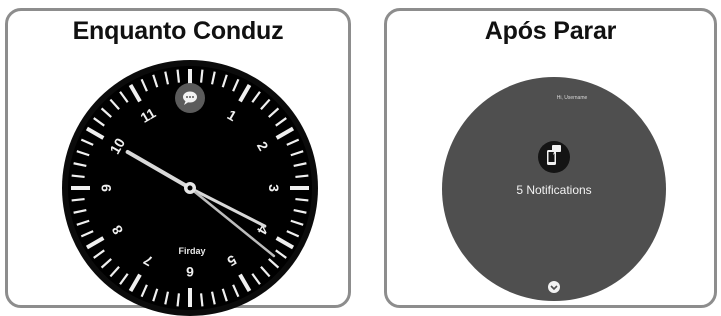 The height and width of the screenshot is (316, 721). I want to click on day-label: Firday, so click(191, 251).